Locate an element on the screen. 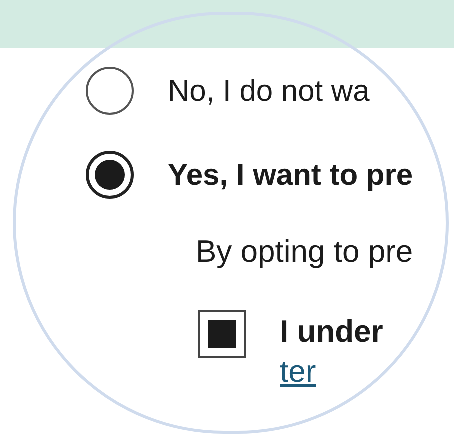 The height and width of the screenshot is (437, 454). checkbox is located at coordinates (222, 334).